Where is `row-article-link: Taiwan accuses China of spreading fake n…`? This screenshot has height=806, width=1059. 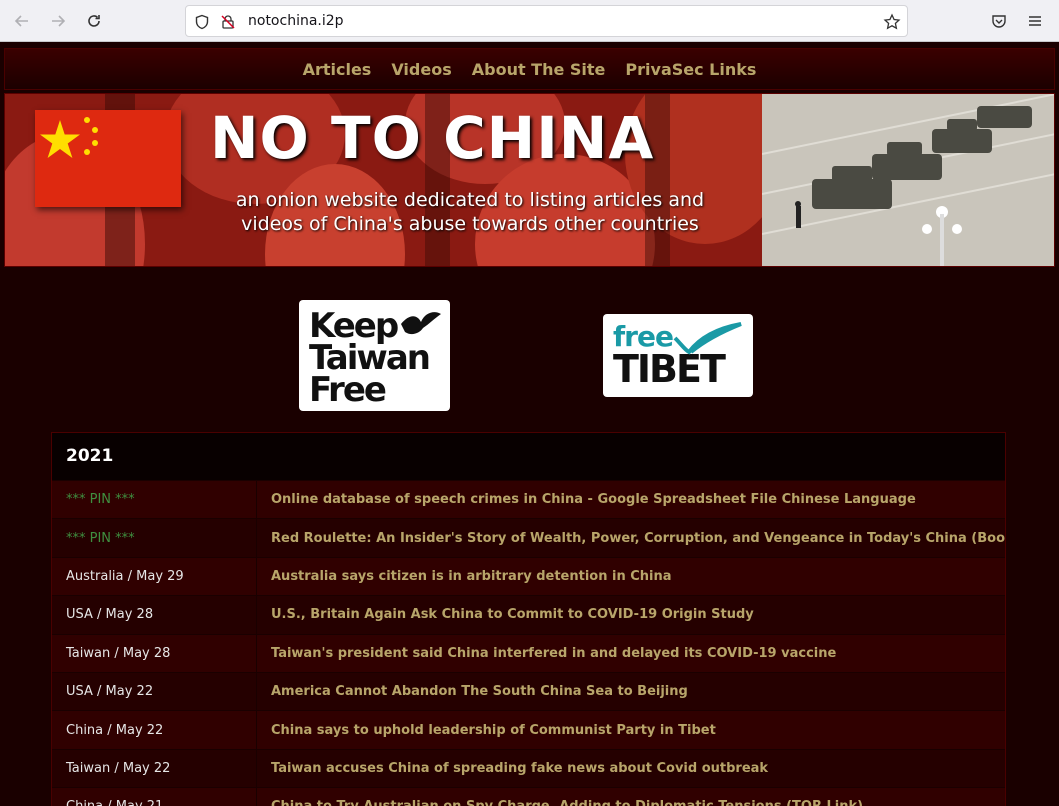
row-article-link: Taiwan accuses China of spreading fake n… is located at coordinates (631, 768).